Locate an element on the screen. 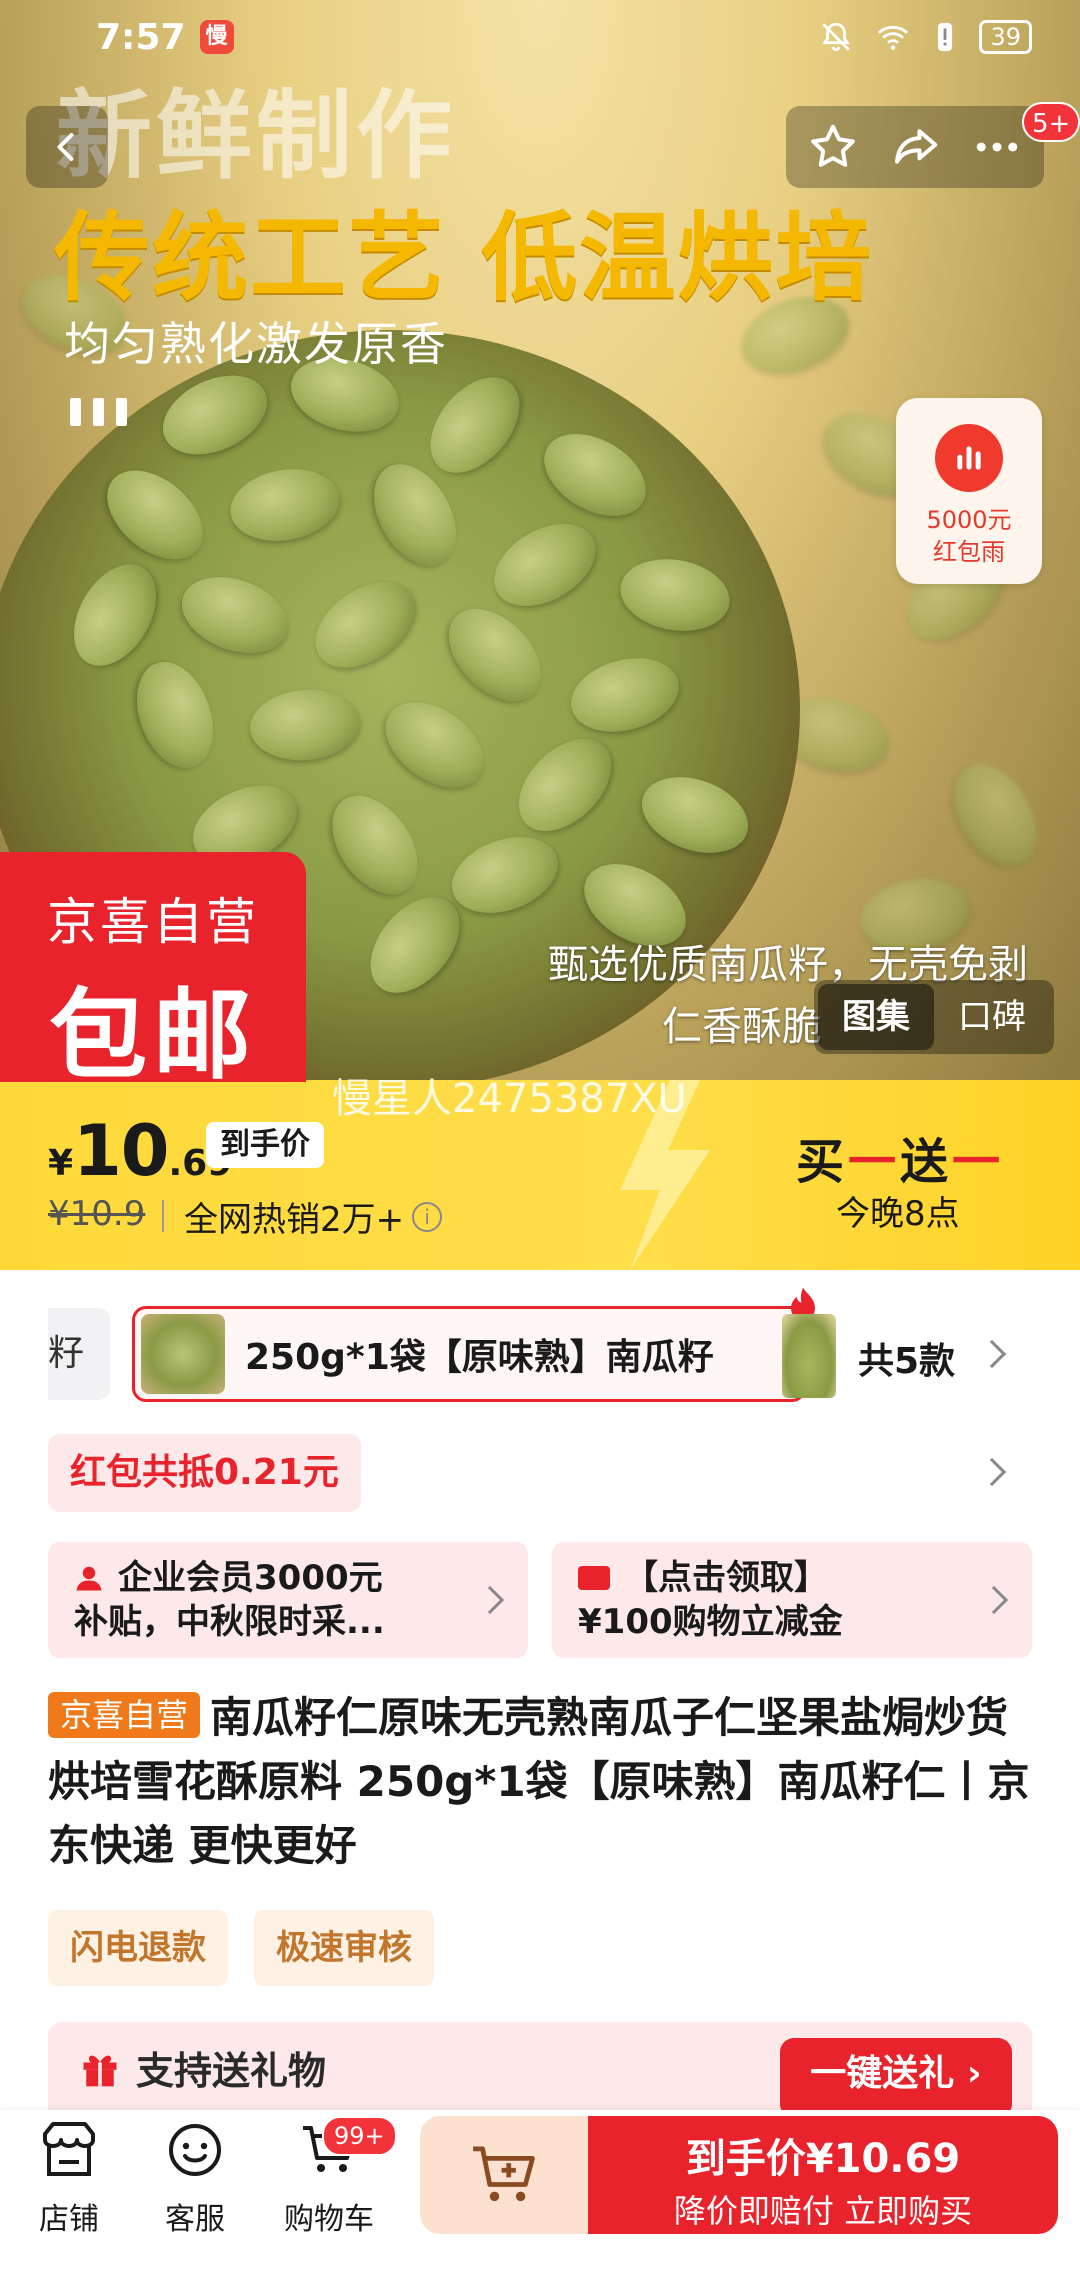 Image resolution: width=1080 pixels, height=2280 pixels. store-icon is located at coordinates (69, 2149).